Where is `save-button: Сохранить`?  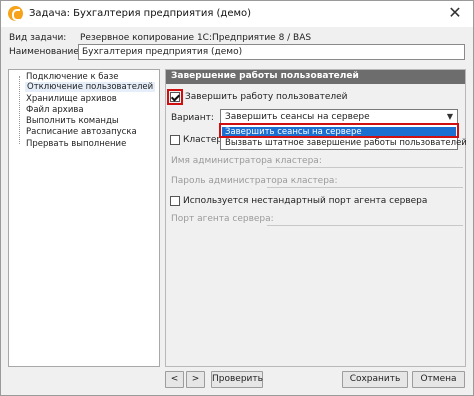
save-button: Сохранить is located at coordinates (375, 379).